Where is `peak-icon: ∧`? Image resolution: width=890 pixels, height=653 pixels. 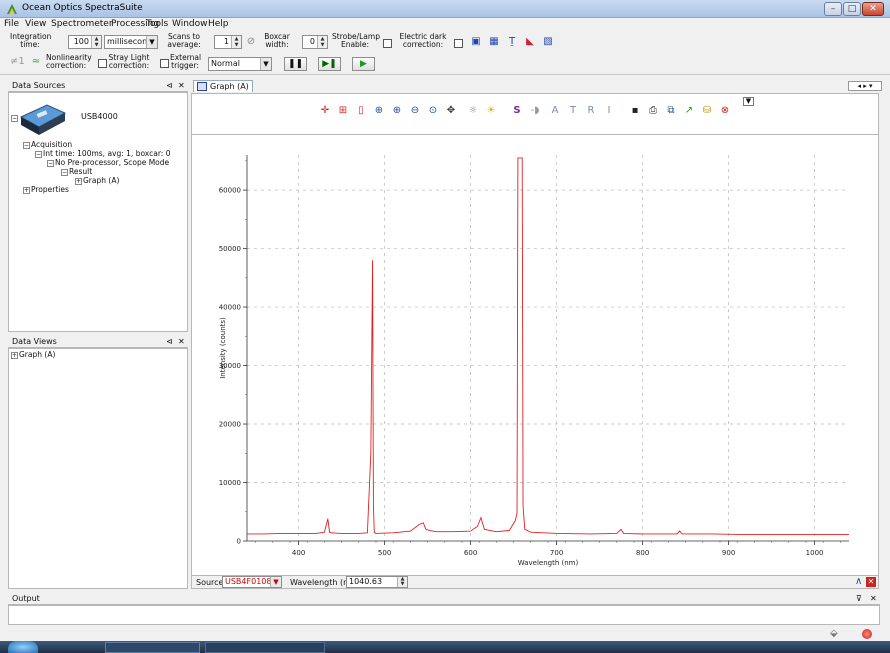 peak-icon: ∧ is located at coordinates (858, 581).